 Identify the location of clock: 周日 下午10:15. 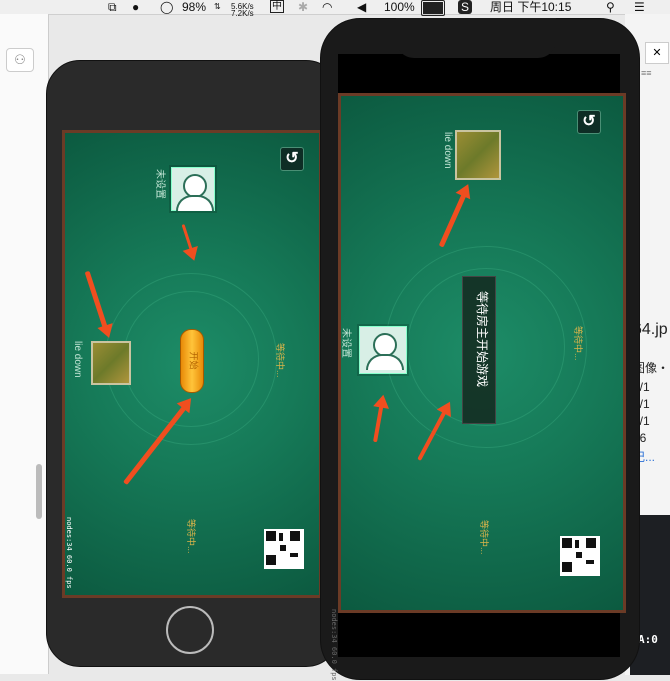
(530, 7).